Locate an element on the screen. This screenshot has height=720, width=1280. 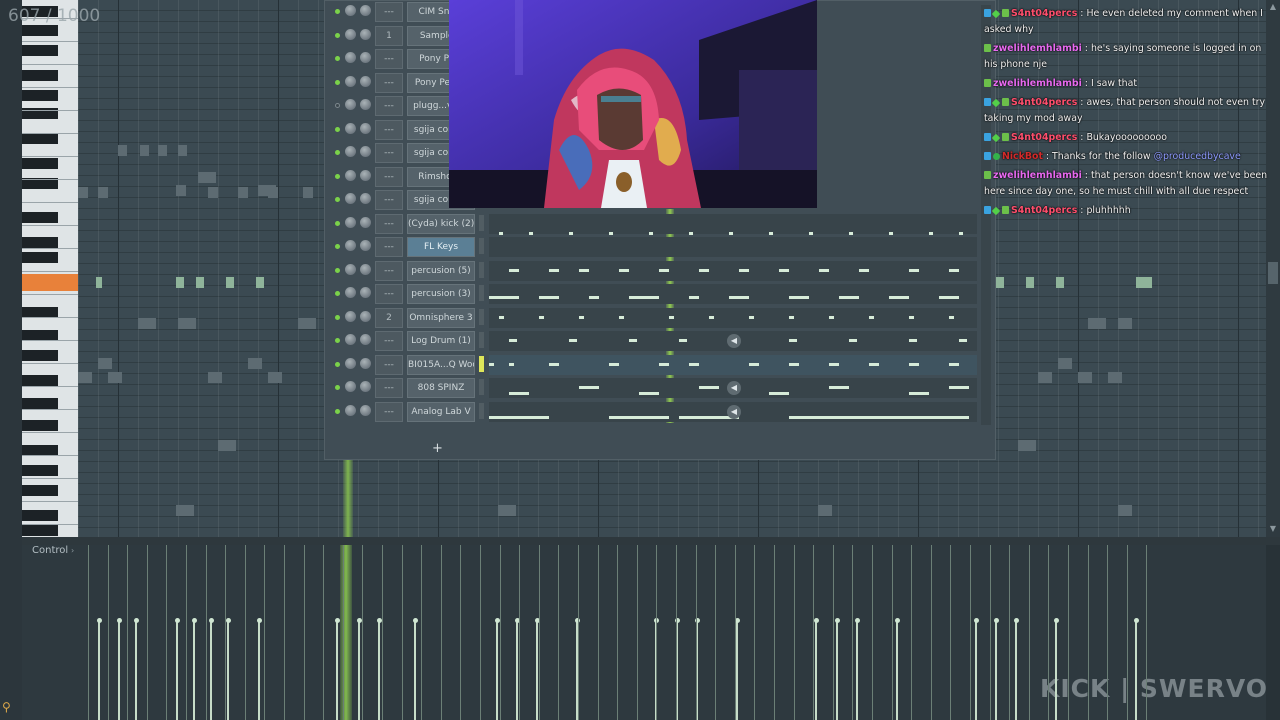
control-target-label: Control is located at coordinates (50, 550).